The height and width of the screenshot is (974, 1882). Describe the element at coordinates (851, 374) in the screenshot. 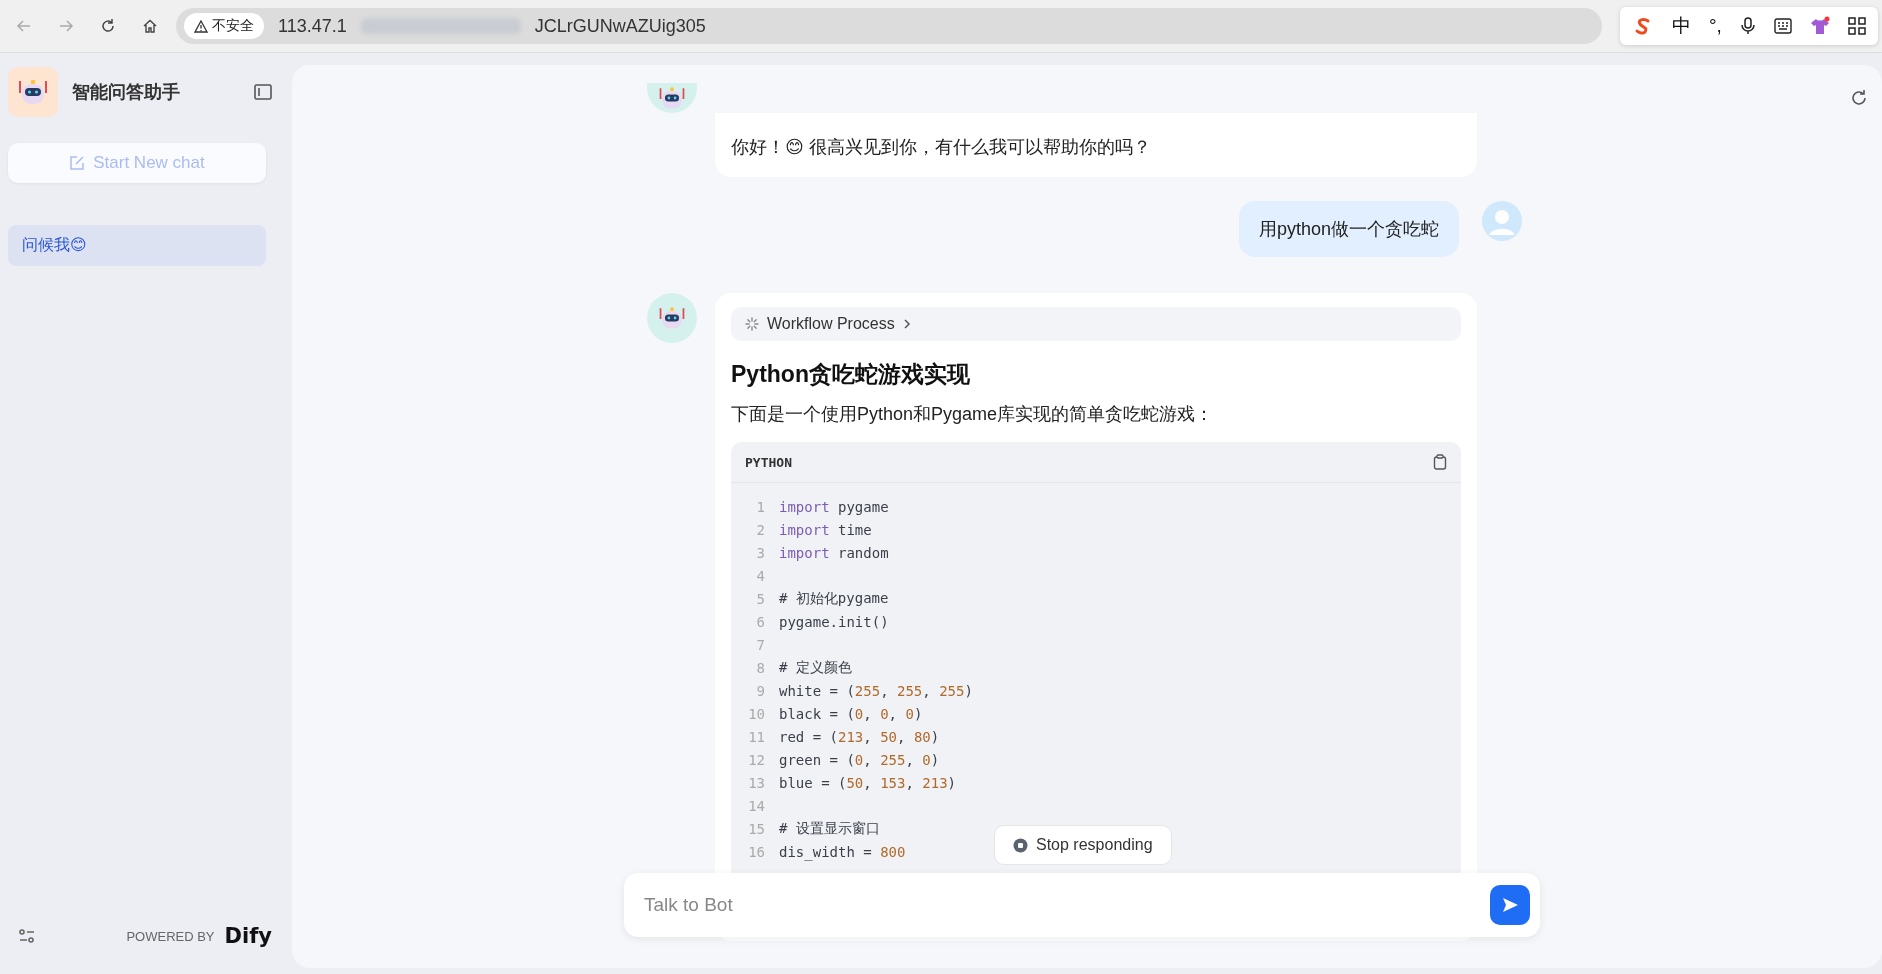

I see `answer-heading: Python贪吃蛇游戏实现` at that location.